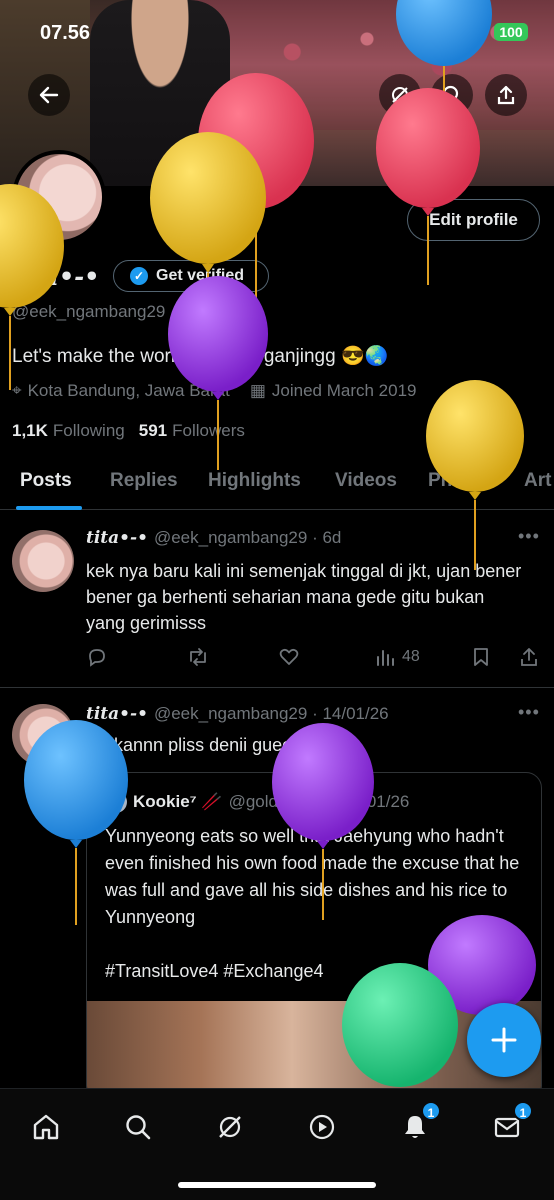  What do you see at coordinates (218, 373) in the screenshot?
I see `balloon-purple` at bounding box center [218, 373].